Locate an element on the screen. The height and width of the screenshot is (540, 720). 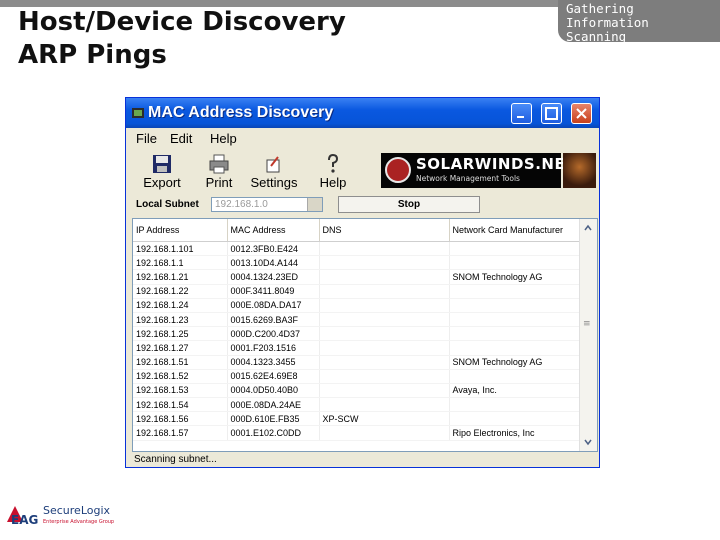
help-button: Help is located at coordinates (333, 170).